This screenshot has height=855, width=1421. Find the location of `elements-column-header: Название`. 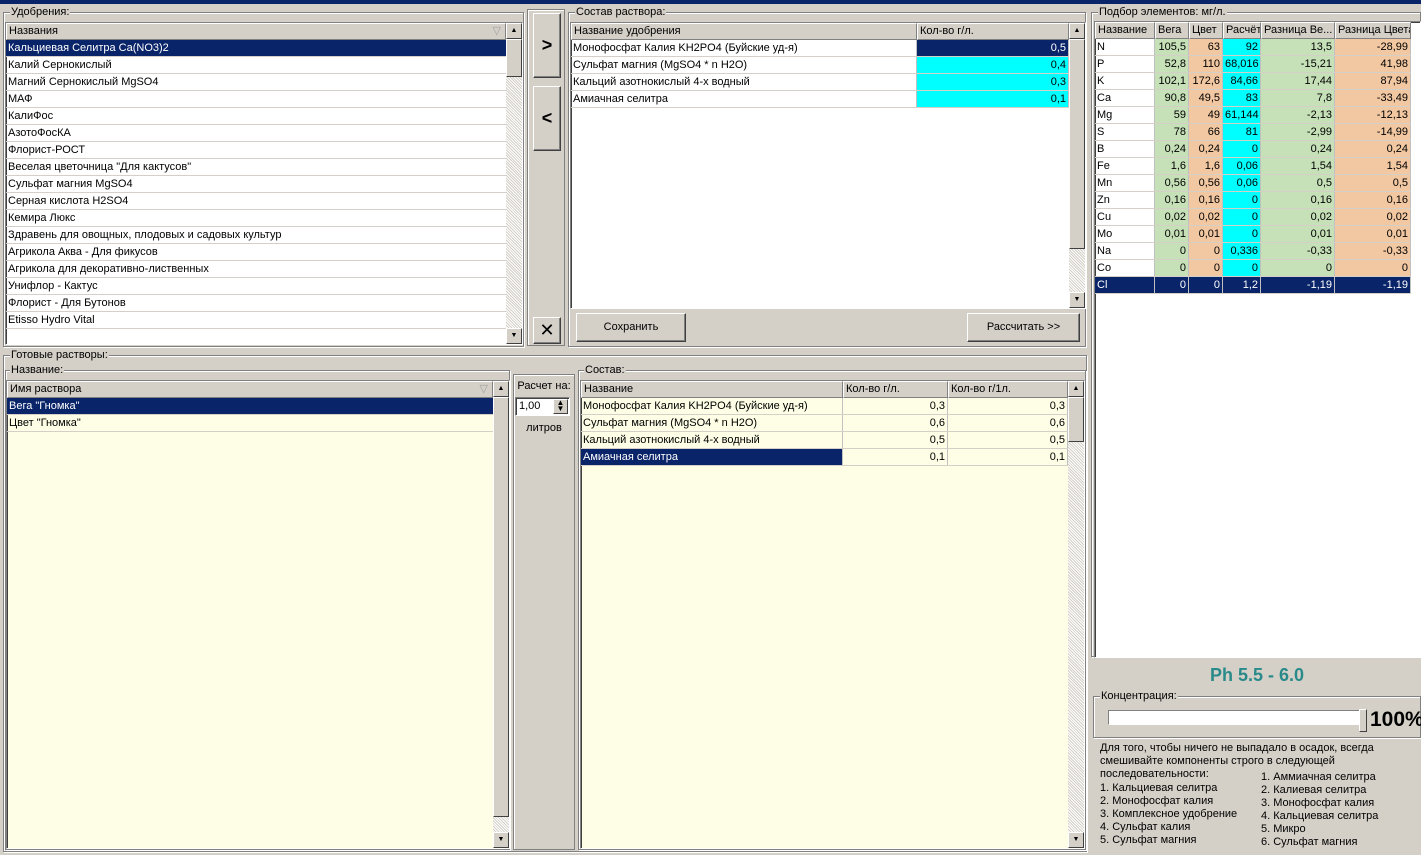

elements-column-header: Название is located at coordinates (1125, 30).